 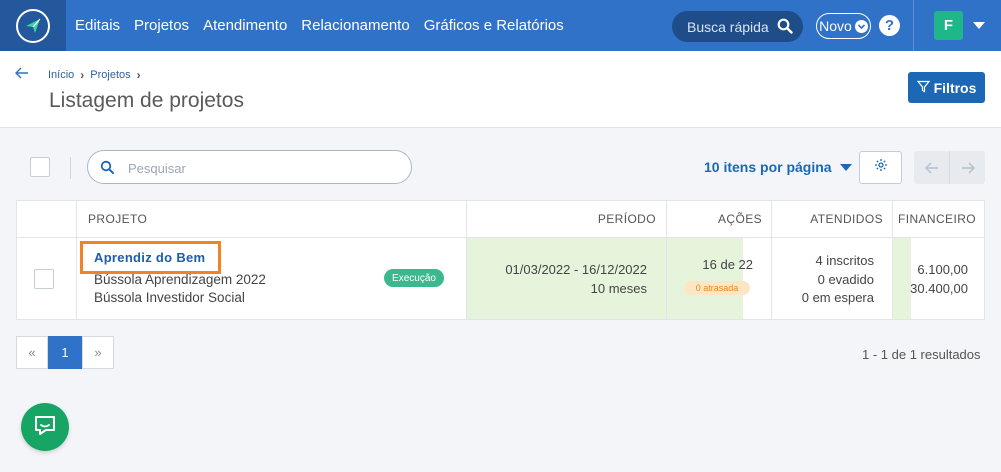 What do you see at coordinates (47, 219) in the screenshot?
I see `column-header-select` at bounding box center [47, 219].